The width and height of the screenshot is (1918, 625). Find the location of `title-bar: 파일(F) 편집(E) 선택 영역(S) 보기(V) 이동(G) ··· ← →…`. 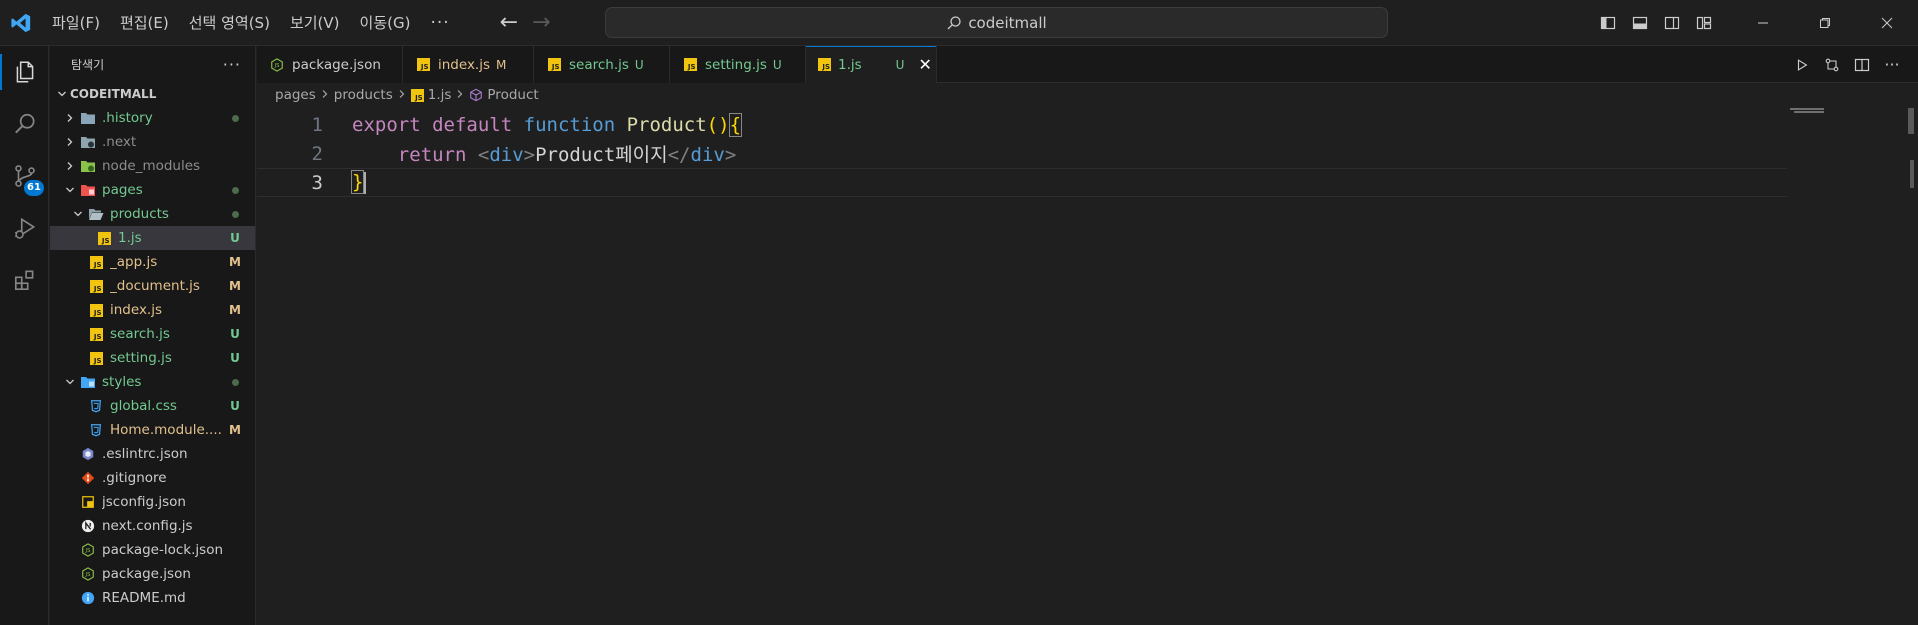

title-bar: 파일(F) 편집(E) 선택 영역(S) 보기(V) 이동(G) ··· ← →… is located at coordinates (959, 23).